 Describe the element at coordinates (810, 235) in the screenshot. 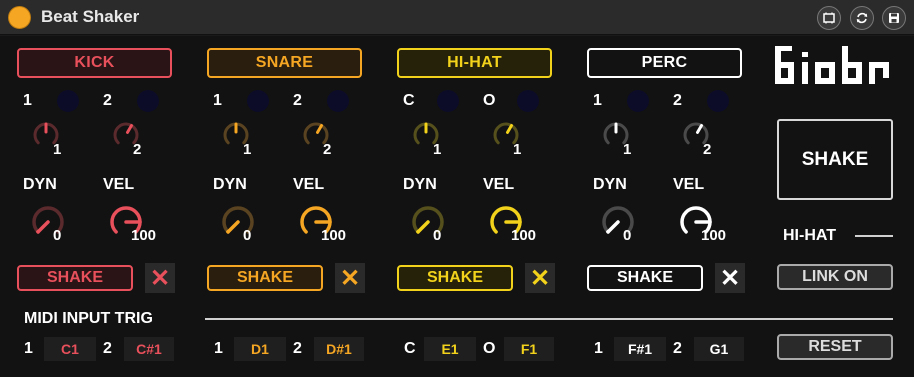

I see `link-target-label: HI-HAT` at that location.